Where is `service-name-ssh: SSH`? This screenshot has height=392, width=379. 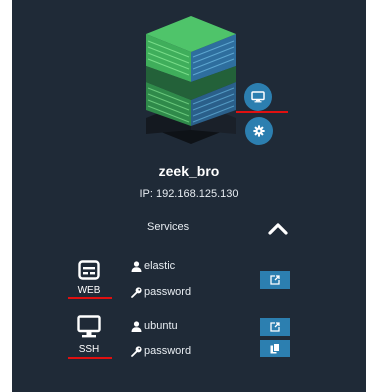
service-name-ssh: SSH is located at coordinates (89, 349).